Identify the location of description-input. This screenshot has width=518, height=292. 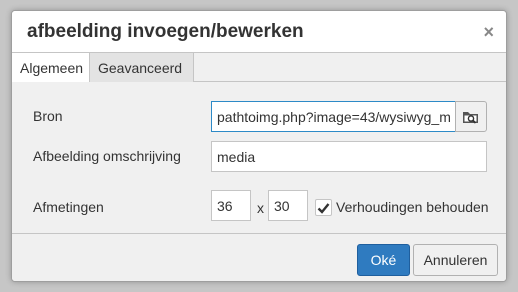
(349, 156).